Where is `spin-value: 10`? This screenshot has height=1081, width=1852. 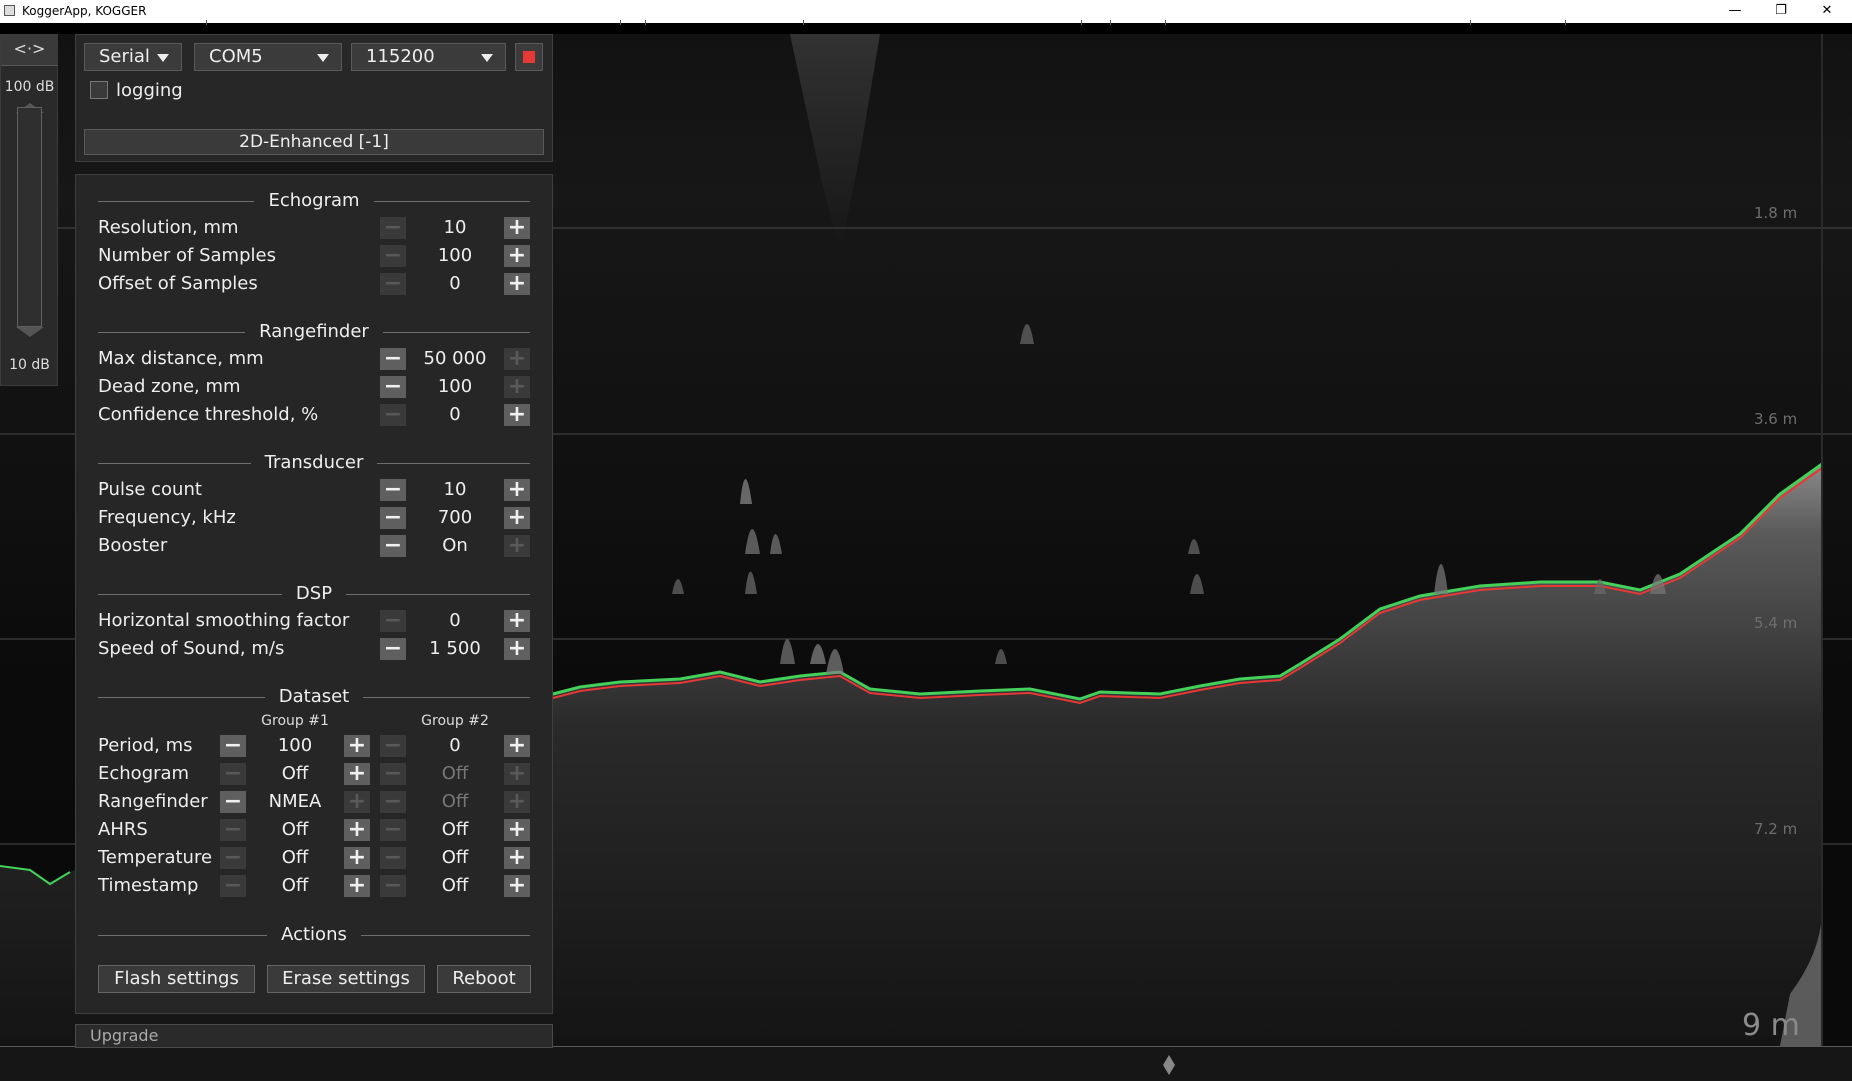
spin-value: 10 is located at coordinates (455, 490).